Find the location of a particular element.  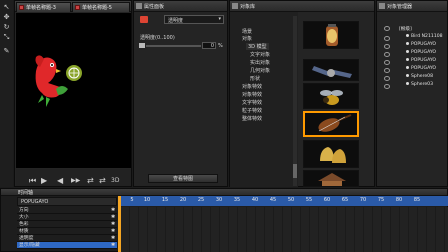

track-visibility-selected: 显示/隐藏 ✱ is located at coordinates (67, 245).